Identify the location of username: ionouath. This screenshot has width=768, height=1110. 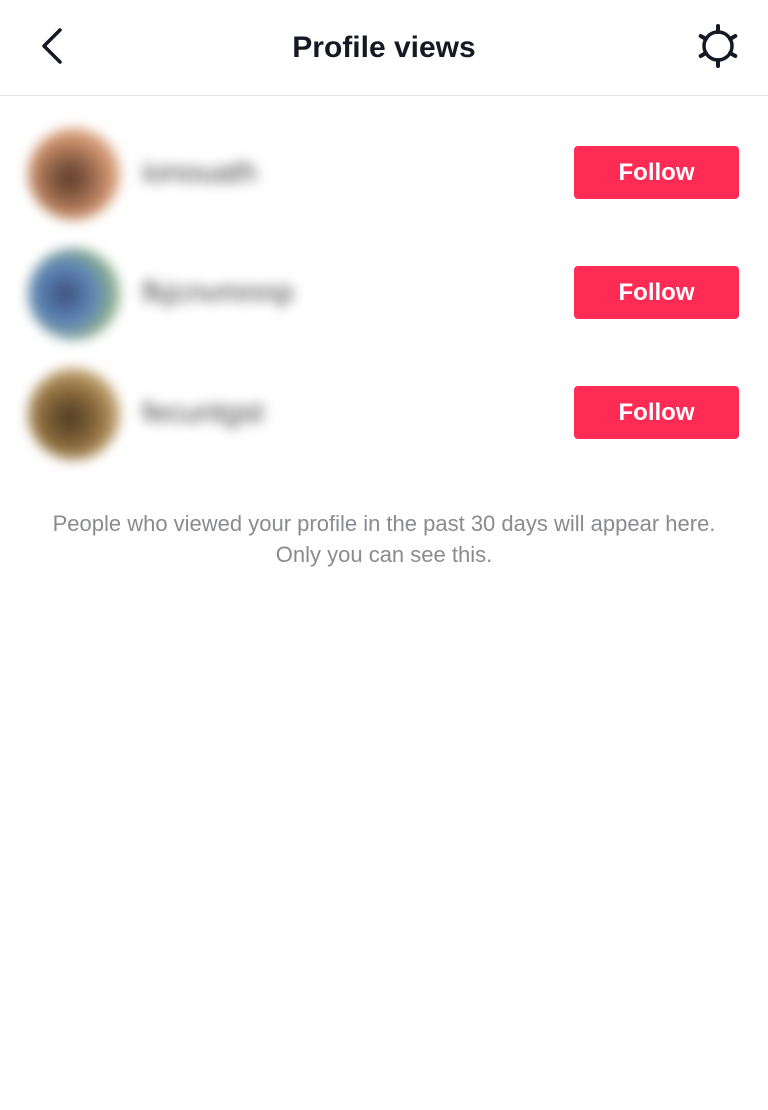
(199, 173).